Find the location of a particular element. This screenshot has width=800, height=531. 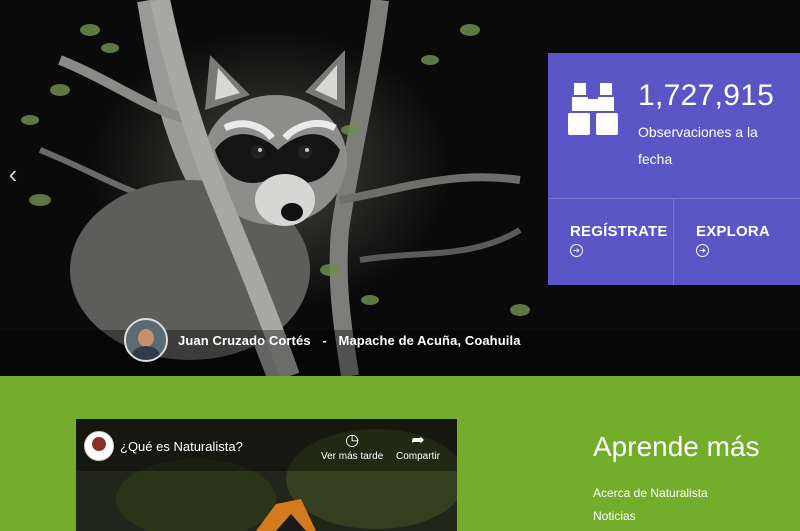

explore-label: EXPLORA is located at coordinates (733, 231).